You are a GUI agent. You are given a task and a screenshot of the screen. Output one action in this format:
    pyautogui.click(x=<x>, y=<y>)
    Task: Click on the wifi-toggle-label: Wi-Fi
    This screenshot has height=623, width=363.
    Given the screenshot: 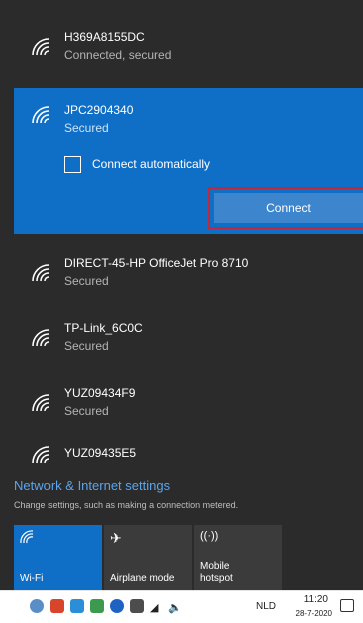 What is the action you would take?
    pyautogui.click(x=32, y=578)
    